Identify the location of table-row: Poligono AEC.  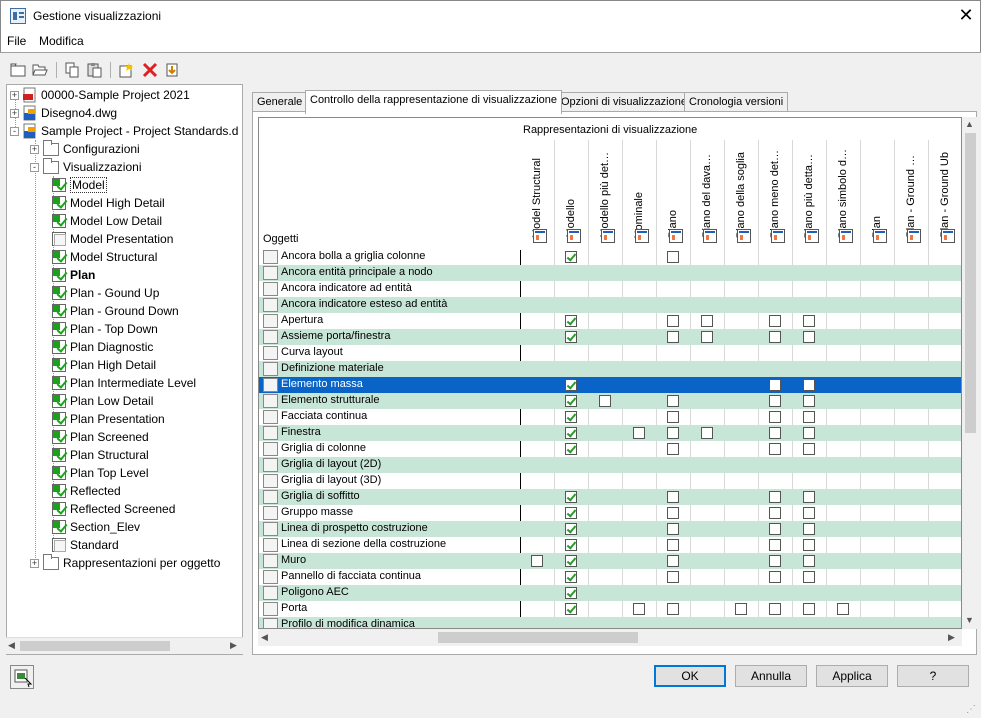
(610, 593).